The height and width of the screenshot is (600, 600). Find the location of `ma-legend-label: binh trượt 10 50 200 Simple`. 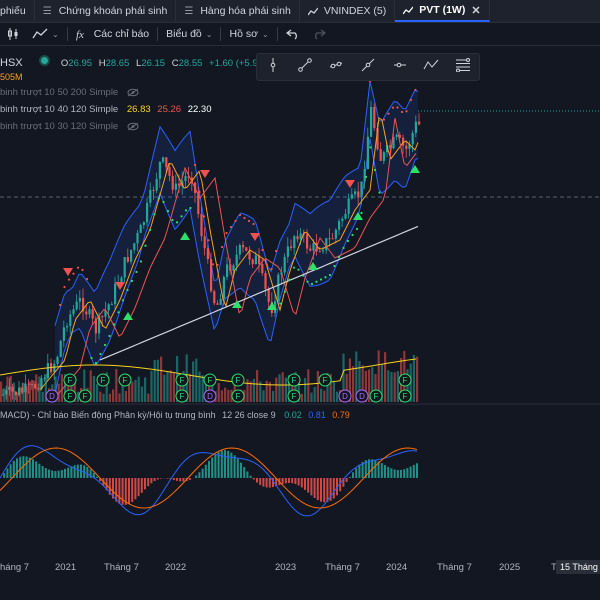

ma-legend-label: binh trượt 10 50 200 Simple is located at coordinates (59, 92).